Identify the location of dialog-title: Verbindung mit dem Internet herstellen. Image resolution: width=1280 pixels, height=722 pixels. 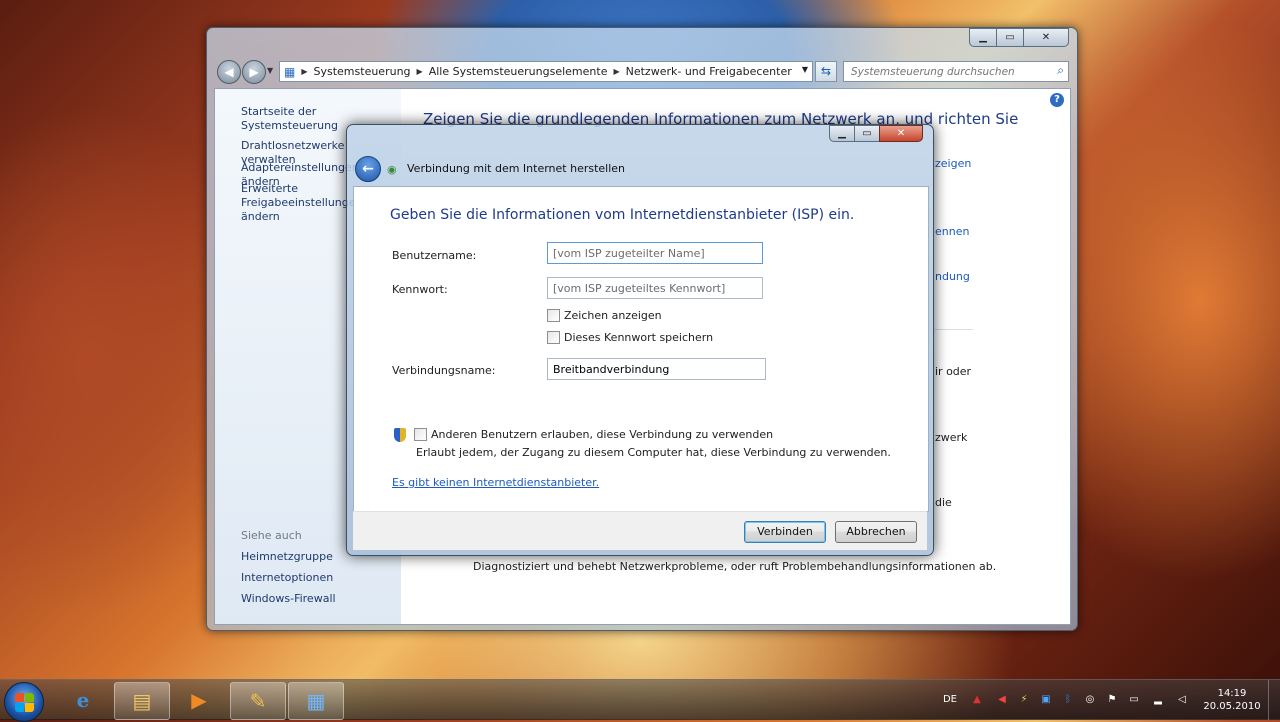
(516, 168).